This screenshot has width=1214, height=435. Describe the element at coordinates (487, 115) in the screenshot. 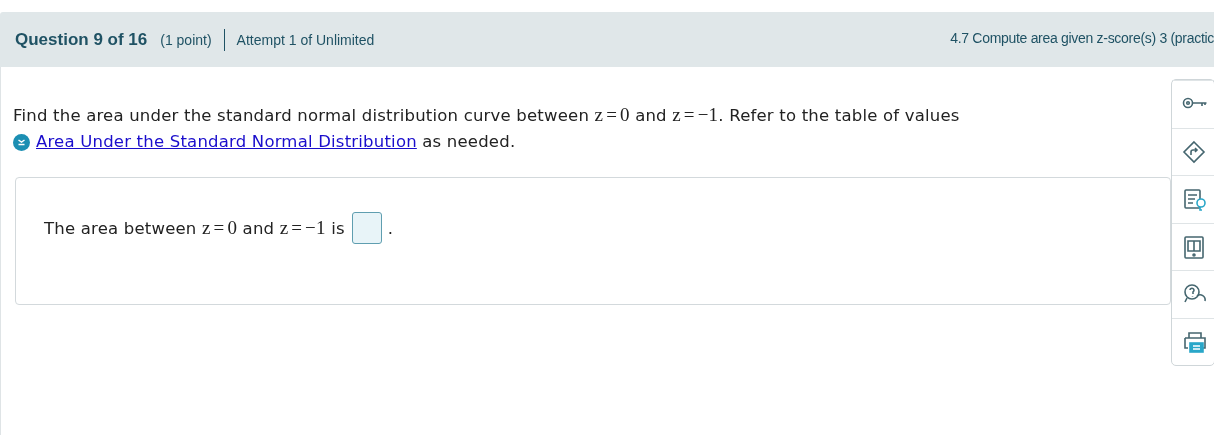

I see `question-text: Find the area under the standard normal distribution curve between z = 0 and z = −1. Refer to the table of values` at that location.